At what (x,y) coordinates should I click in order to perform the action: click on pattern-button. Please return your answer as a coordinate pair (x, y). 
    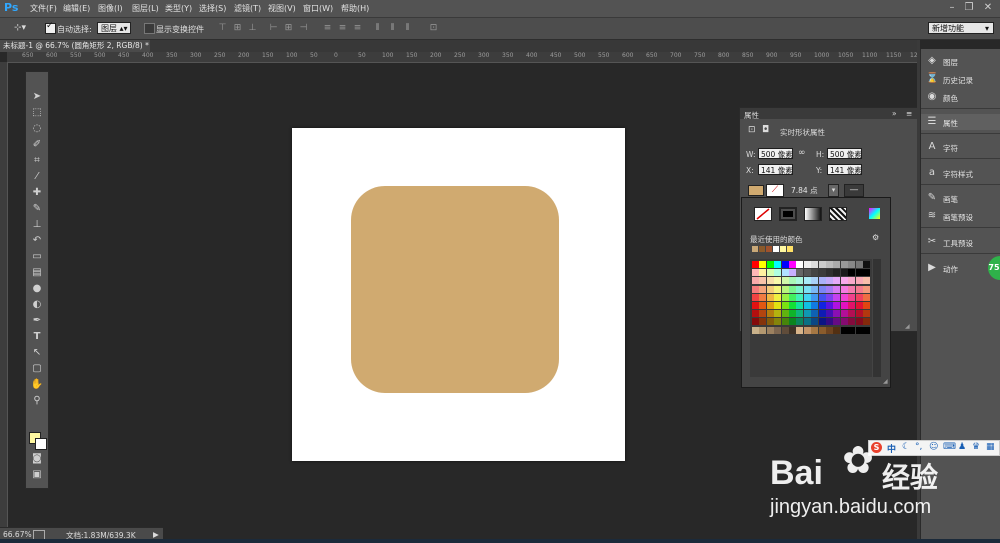
    Looking at the image, I should click on (838, 214).